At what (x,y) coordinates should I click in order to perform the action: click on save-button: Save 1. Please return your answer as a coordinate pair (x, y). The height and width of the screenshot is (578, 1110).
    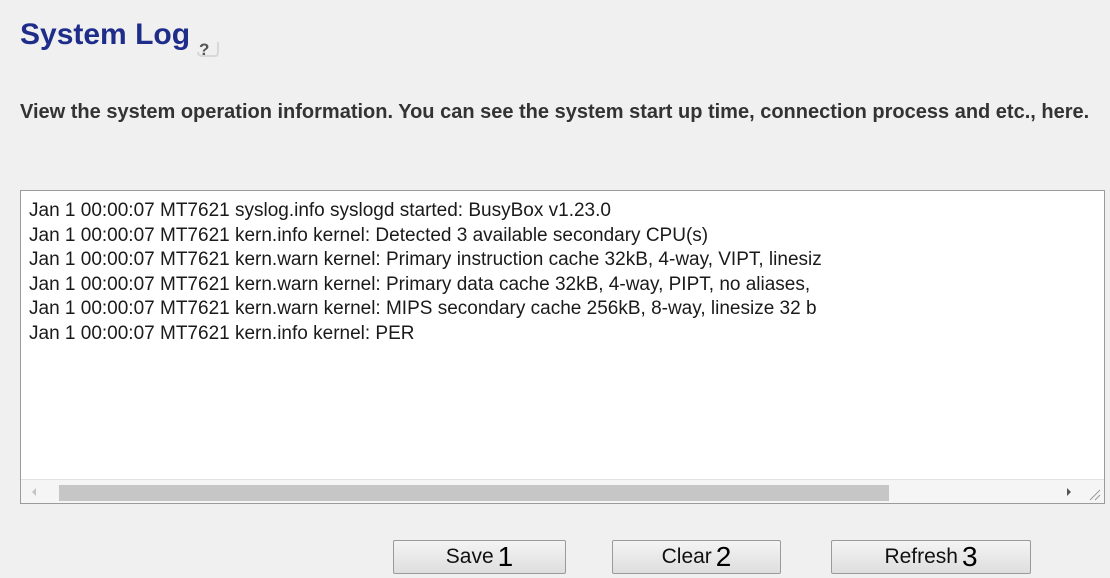
    Looking at the image, I should click on (479, 557).